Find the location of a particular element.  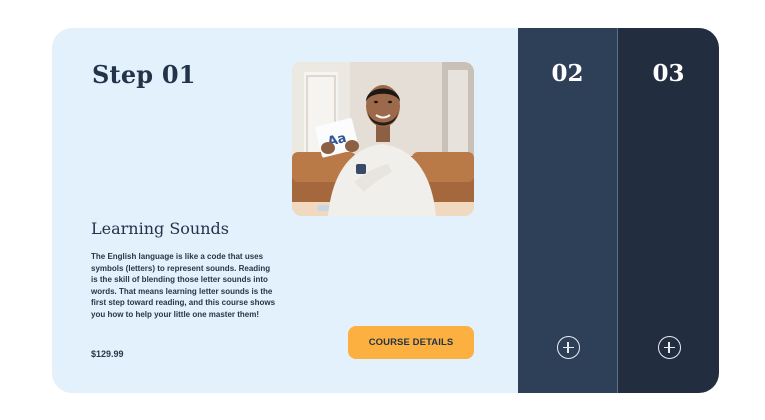

step-number: 02 is located at coordinates (567, 73).